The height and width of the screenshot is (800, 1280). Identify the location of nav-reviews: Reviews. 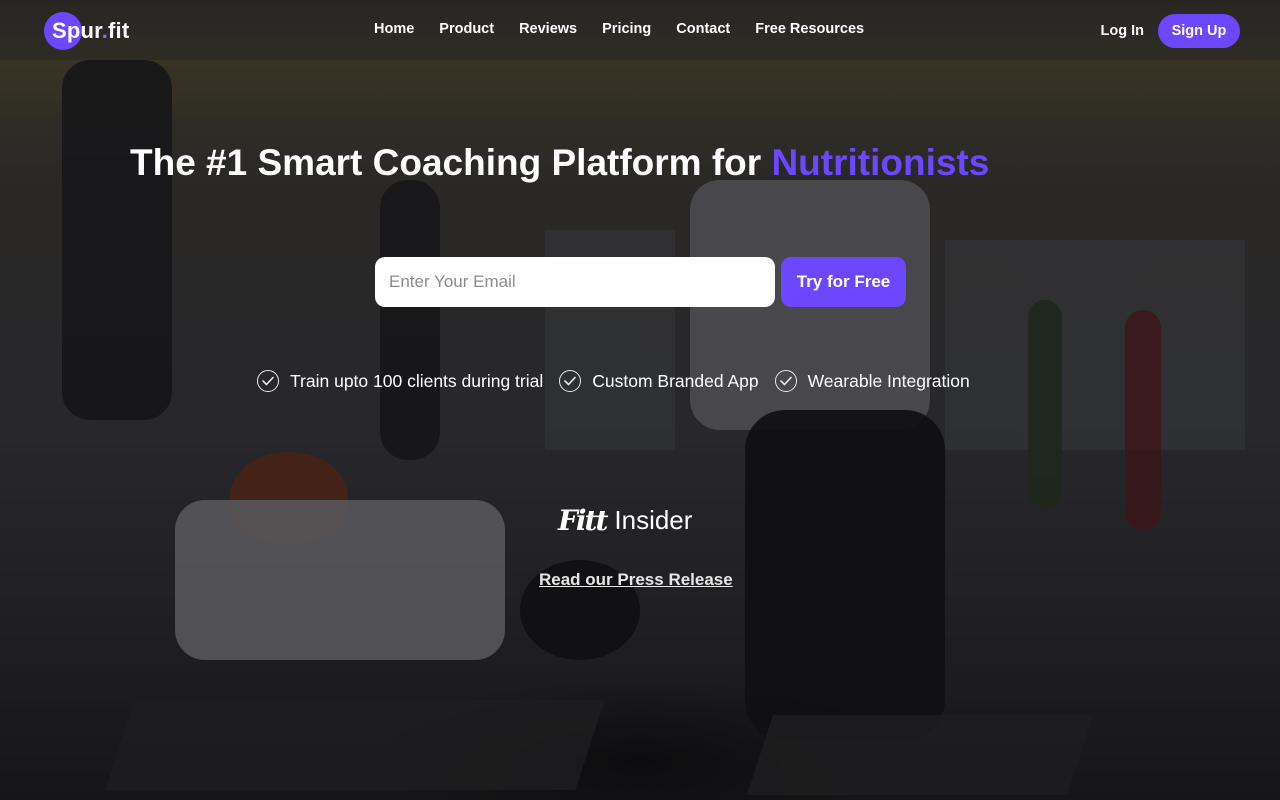
(548, 29).